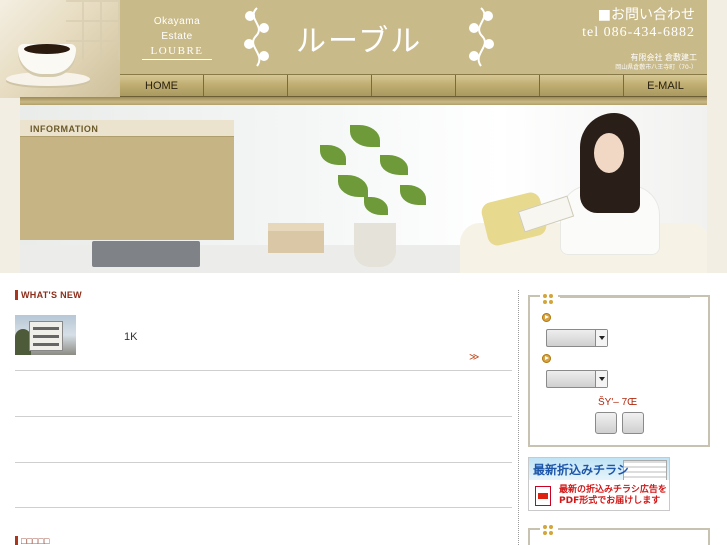 This screenshot has height=545, width=727. I want to click on site-logo: ルーブル, so click(359, 38).